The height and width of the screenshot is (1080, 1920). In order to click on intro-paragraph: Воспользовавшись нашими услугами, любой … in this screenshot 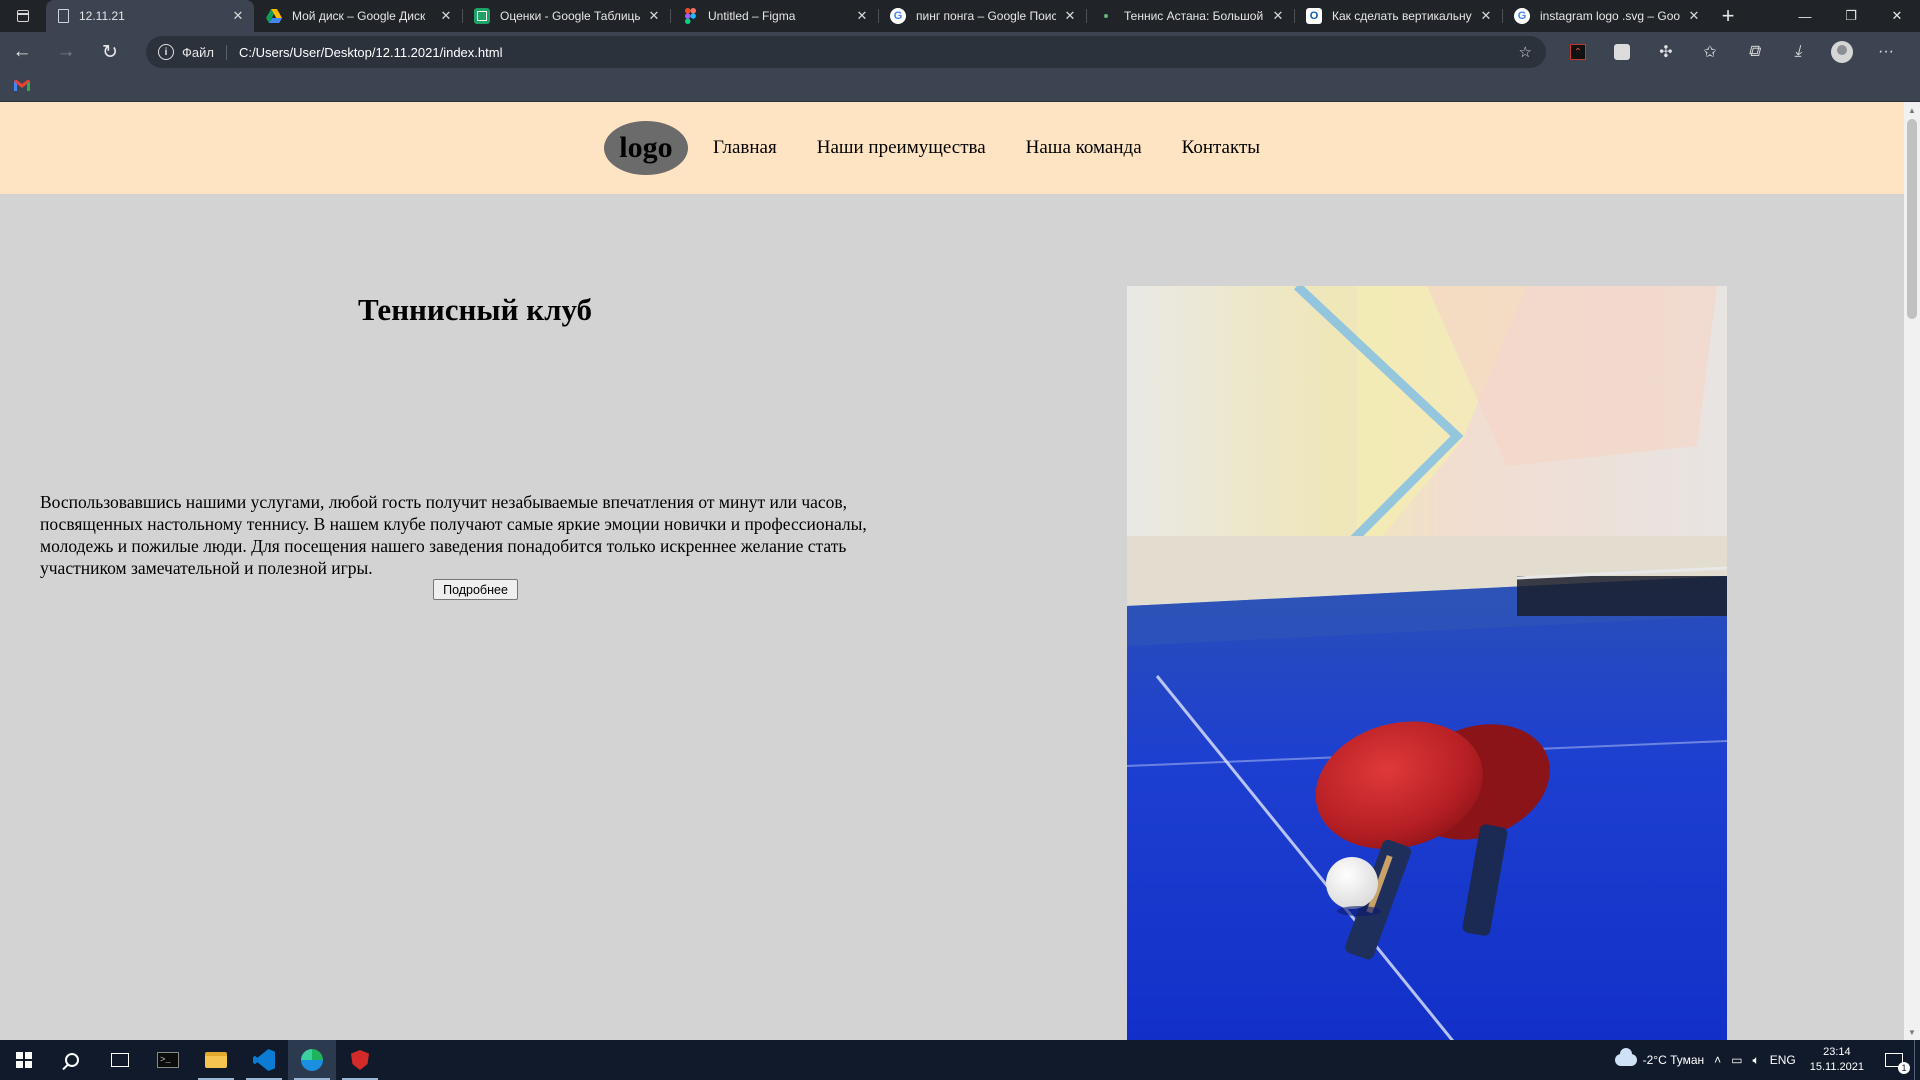, I will do `click(453, 535)`.